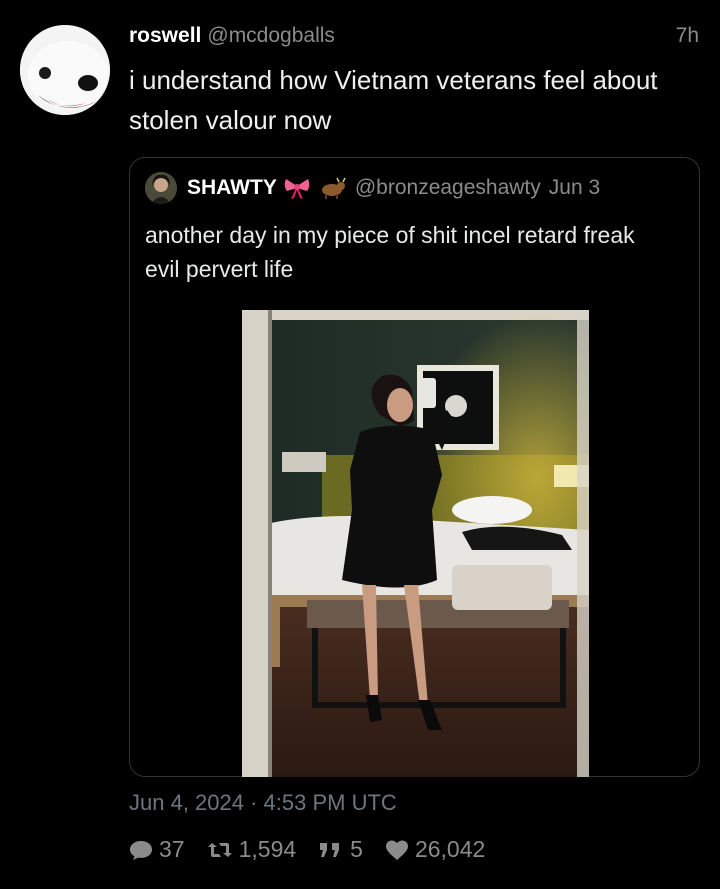  Describe the element at coordinates (232, 188) in the screenshot. I see `quoted-author-name: SHAWTY` at that location.